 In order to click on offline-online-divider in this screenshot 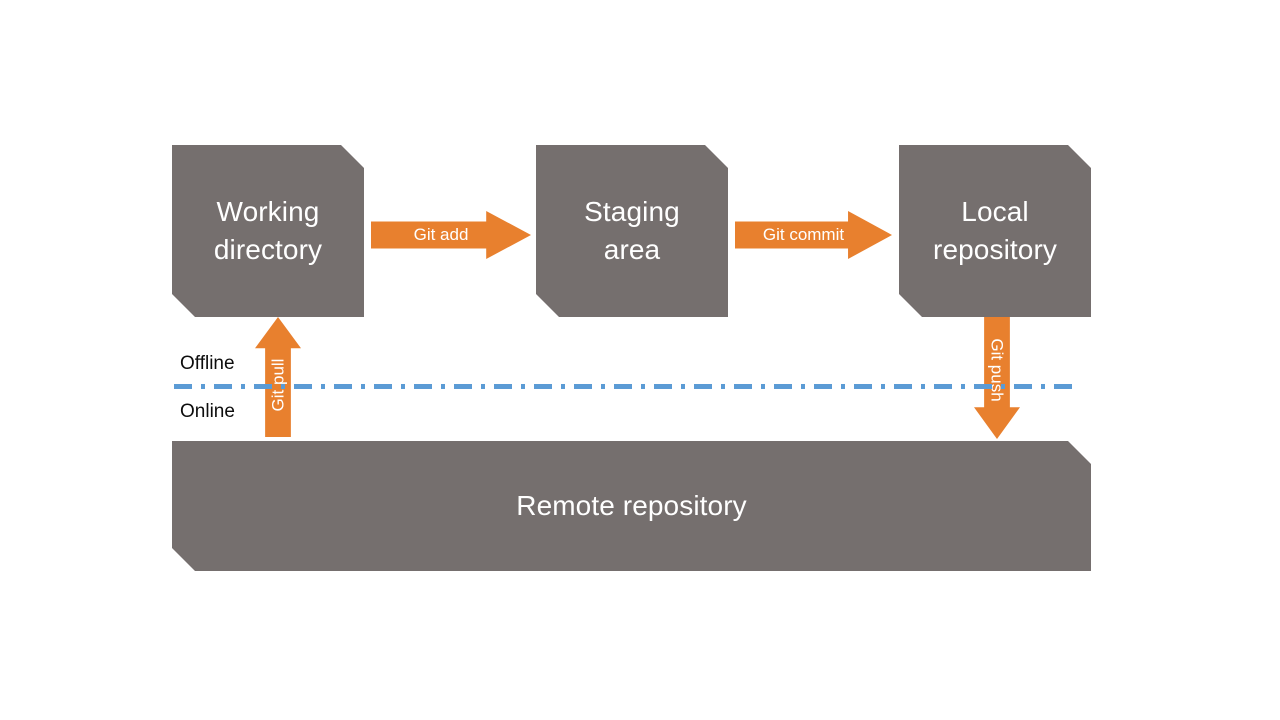, I will do `click(625, 386)`.